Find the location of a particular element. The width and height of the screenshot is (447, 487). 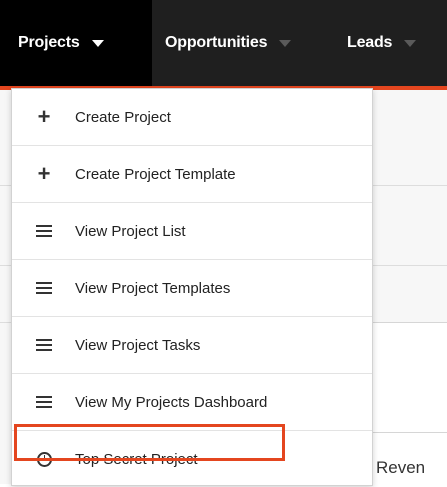

tab-opportunities: Opportunities is located at coordinates (228, 43).